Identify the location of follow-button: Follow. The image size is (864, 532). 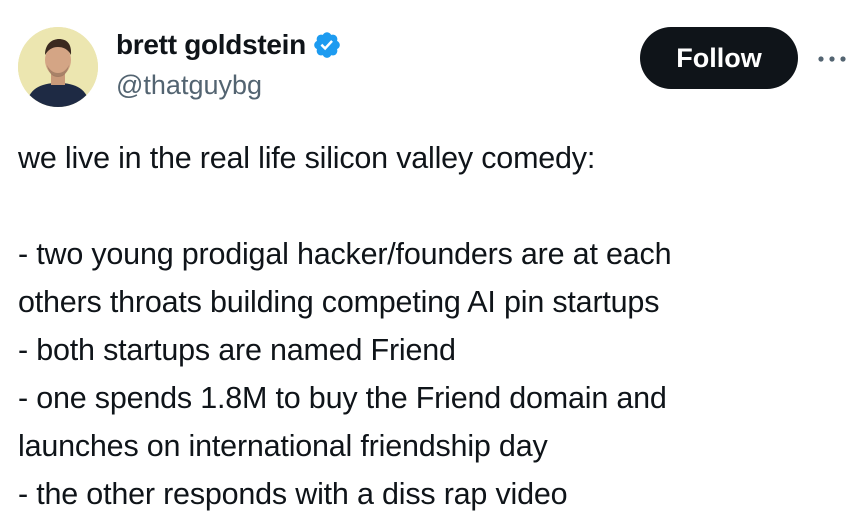
(719, 58).